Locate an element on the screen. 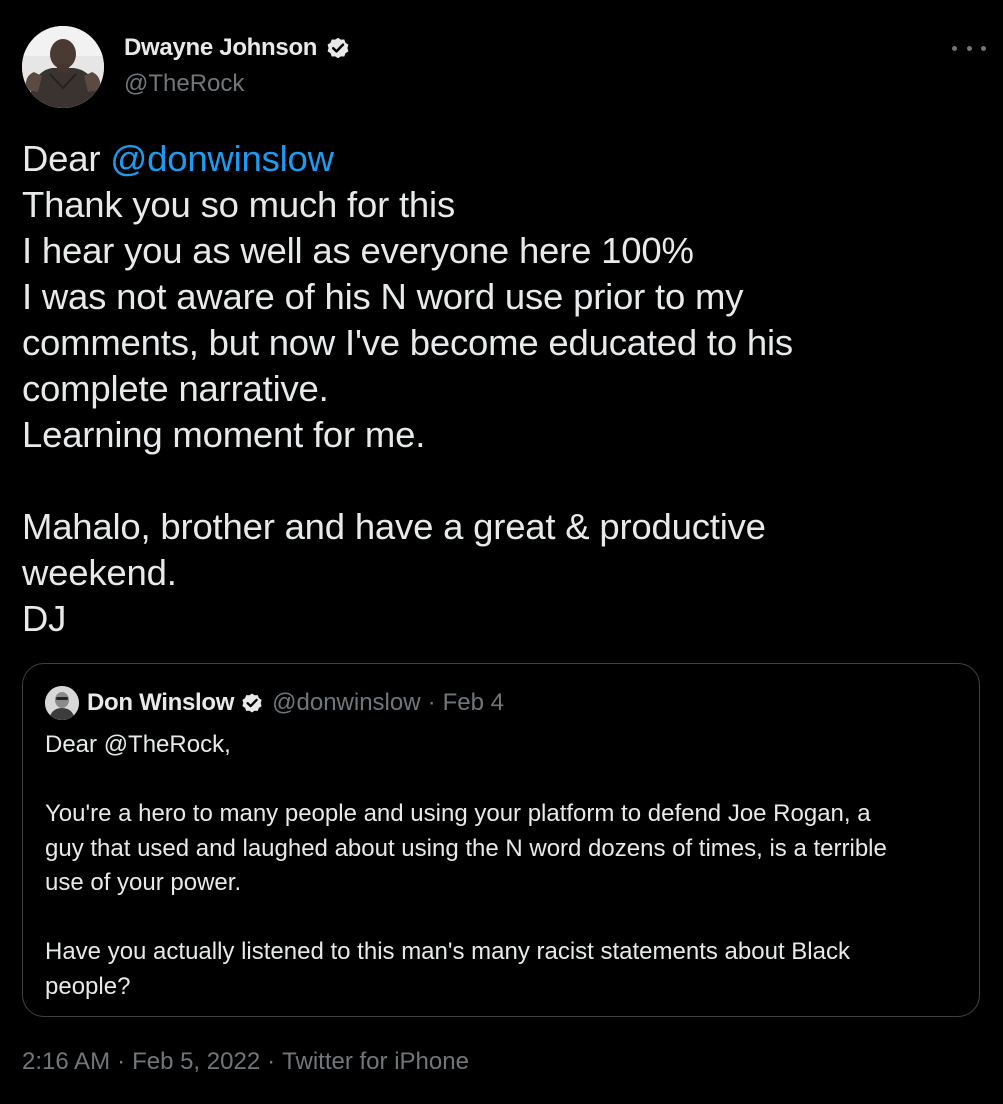 The width and height of the screenshot is (1003, 1104). tweet-line: Learning moment for me. is located at coordinates (224, 434).